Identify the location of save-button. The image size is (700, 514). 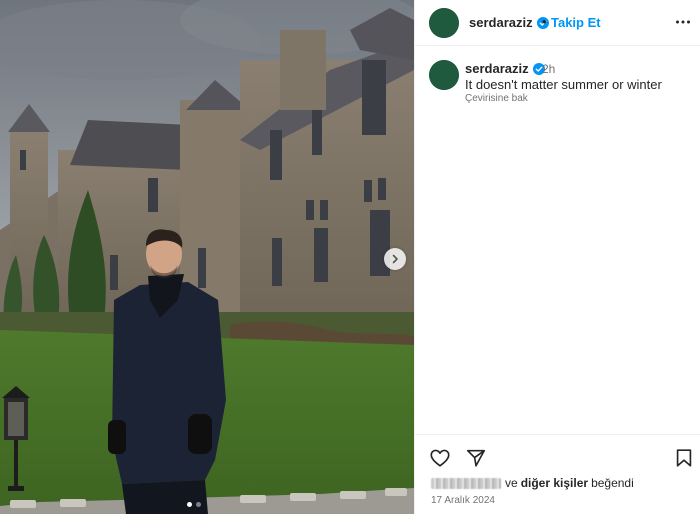
(684, 458).